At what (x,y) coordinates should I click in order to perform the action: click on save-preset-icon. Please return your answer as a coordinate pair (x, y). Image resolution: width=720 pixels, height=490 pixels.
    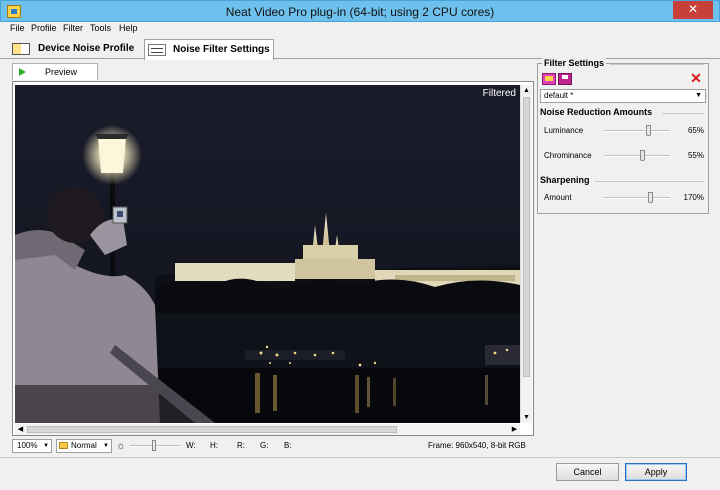
    Looking at the image, I should click on (565, 79).